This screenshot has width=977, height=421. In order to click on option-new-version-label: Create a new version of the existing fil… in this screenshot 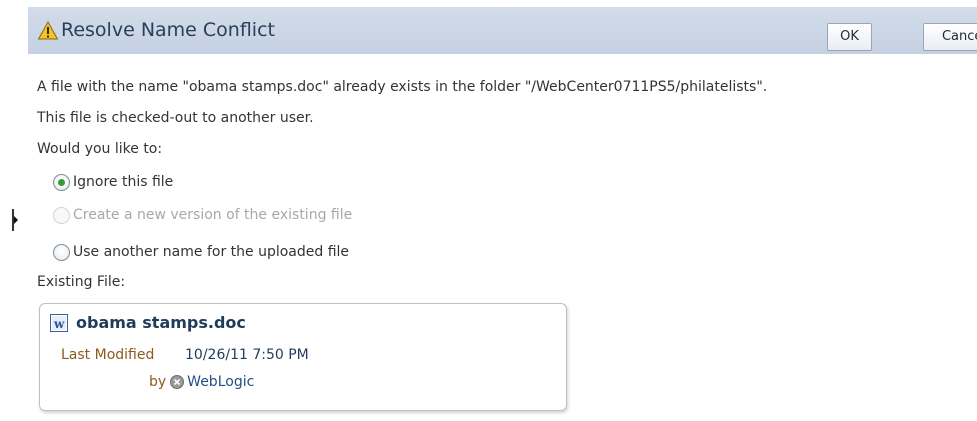, I will do `click(213, 215)`.